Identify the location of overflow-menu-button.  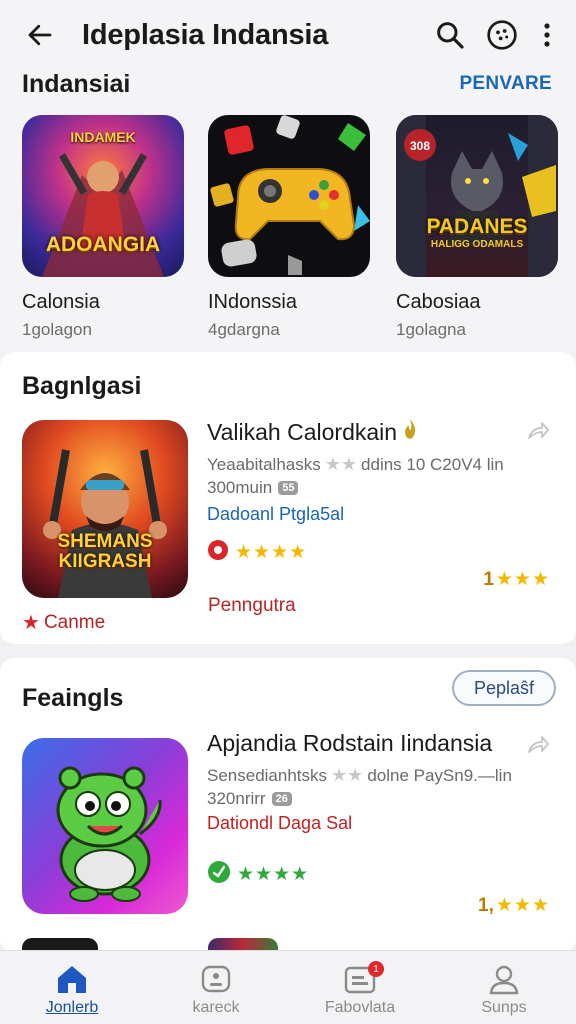
(547, 35).